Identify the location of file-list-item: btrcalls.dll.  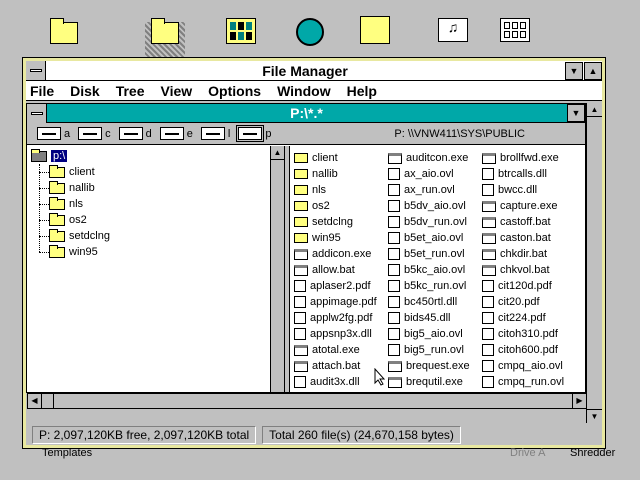
(529, 174).